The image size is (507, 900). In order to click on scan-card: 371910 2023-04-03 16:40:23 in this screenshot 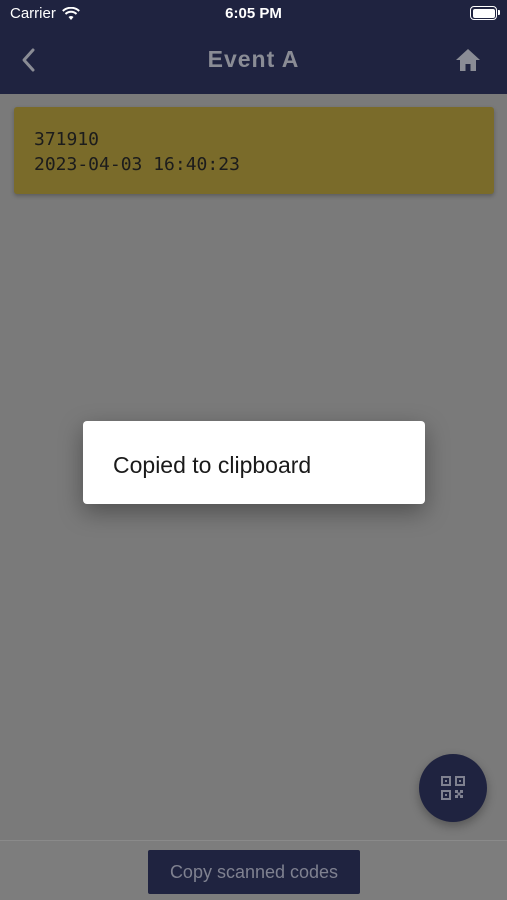, I will do `click(254, 150)`.